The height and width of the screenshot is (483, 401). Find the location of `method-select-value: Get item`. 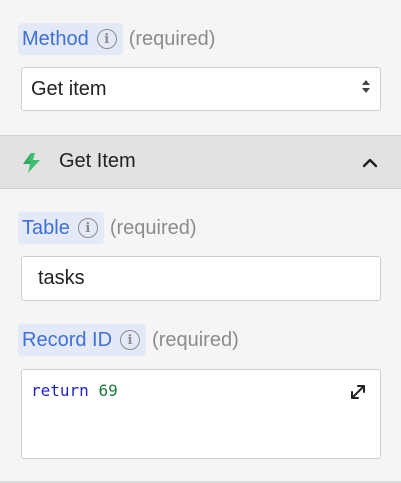

method-select-value: Get item is located at coordinates (69, 88).